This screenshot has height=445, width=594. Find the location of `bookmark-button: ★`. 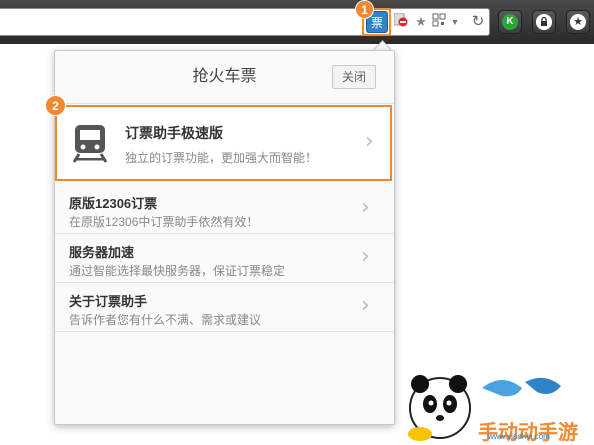

bookmark-button: ★ is located at coordinates (578, 22).